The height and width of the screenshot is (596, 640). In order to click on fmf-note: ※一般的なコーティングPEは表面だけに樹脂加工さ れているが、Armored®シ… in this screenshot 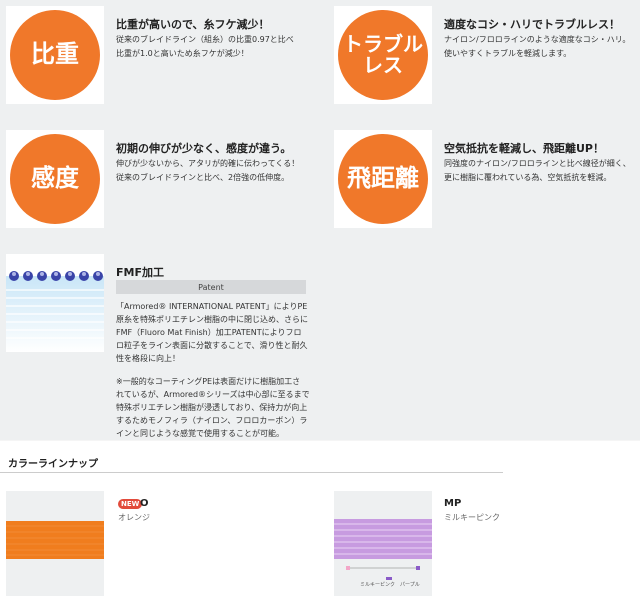, I will do `click(213, 407)`.